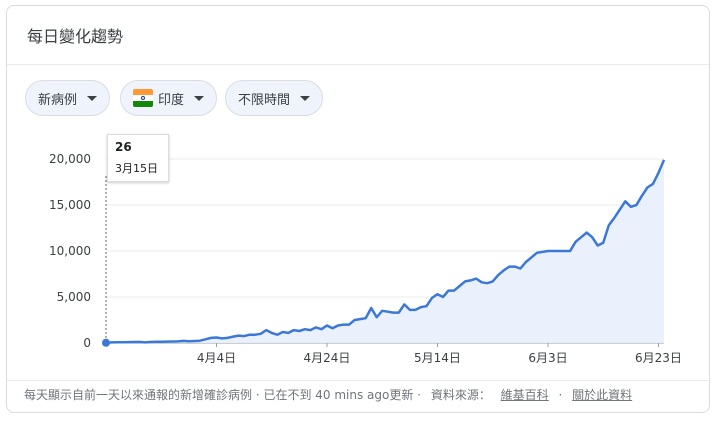 This screenshot has height=422, width=720. I want to click on y-tick-label: 5,000, so click(74, 297).